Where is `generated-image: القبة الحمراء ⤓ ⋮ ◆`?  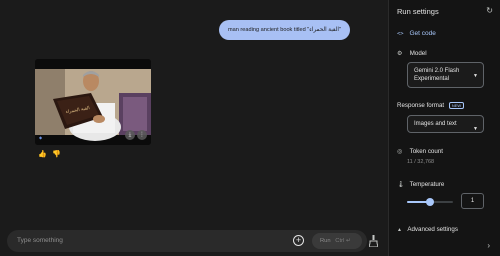
generated-image: القبة الحمراء ⤓ ⋮ ◆ is located at coordinates (93, 102).